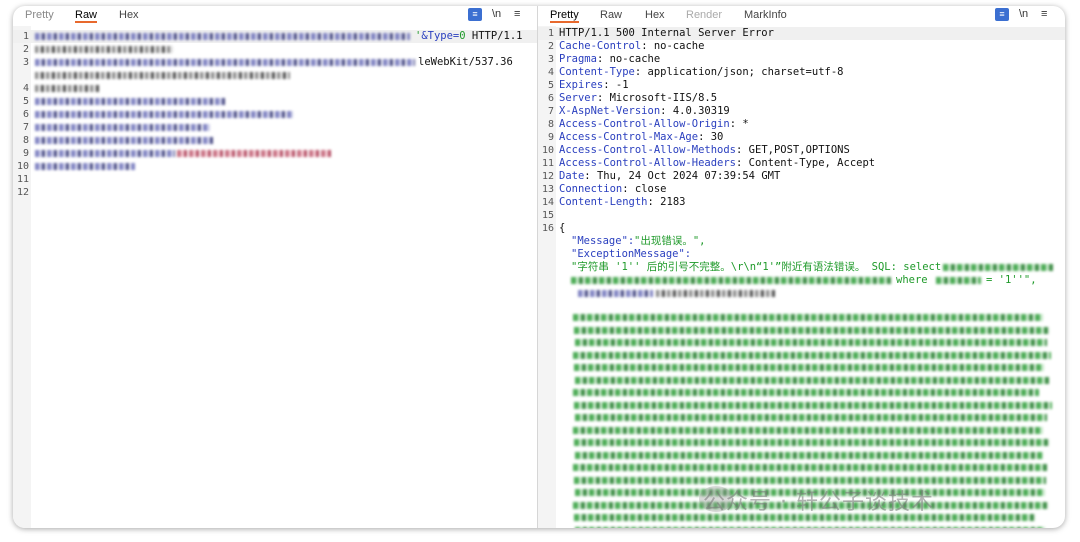 The width and height of the screenshot is (1080, 542). Describe the element at coordinates (745, 124) in the screenshot. I see `header-value: *` at that location.